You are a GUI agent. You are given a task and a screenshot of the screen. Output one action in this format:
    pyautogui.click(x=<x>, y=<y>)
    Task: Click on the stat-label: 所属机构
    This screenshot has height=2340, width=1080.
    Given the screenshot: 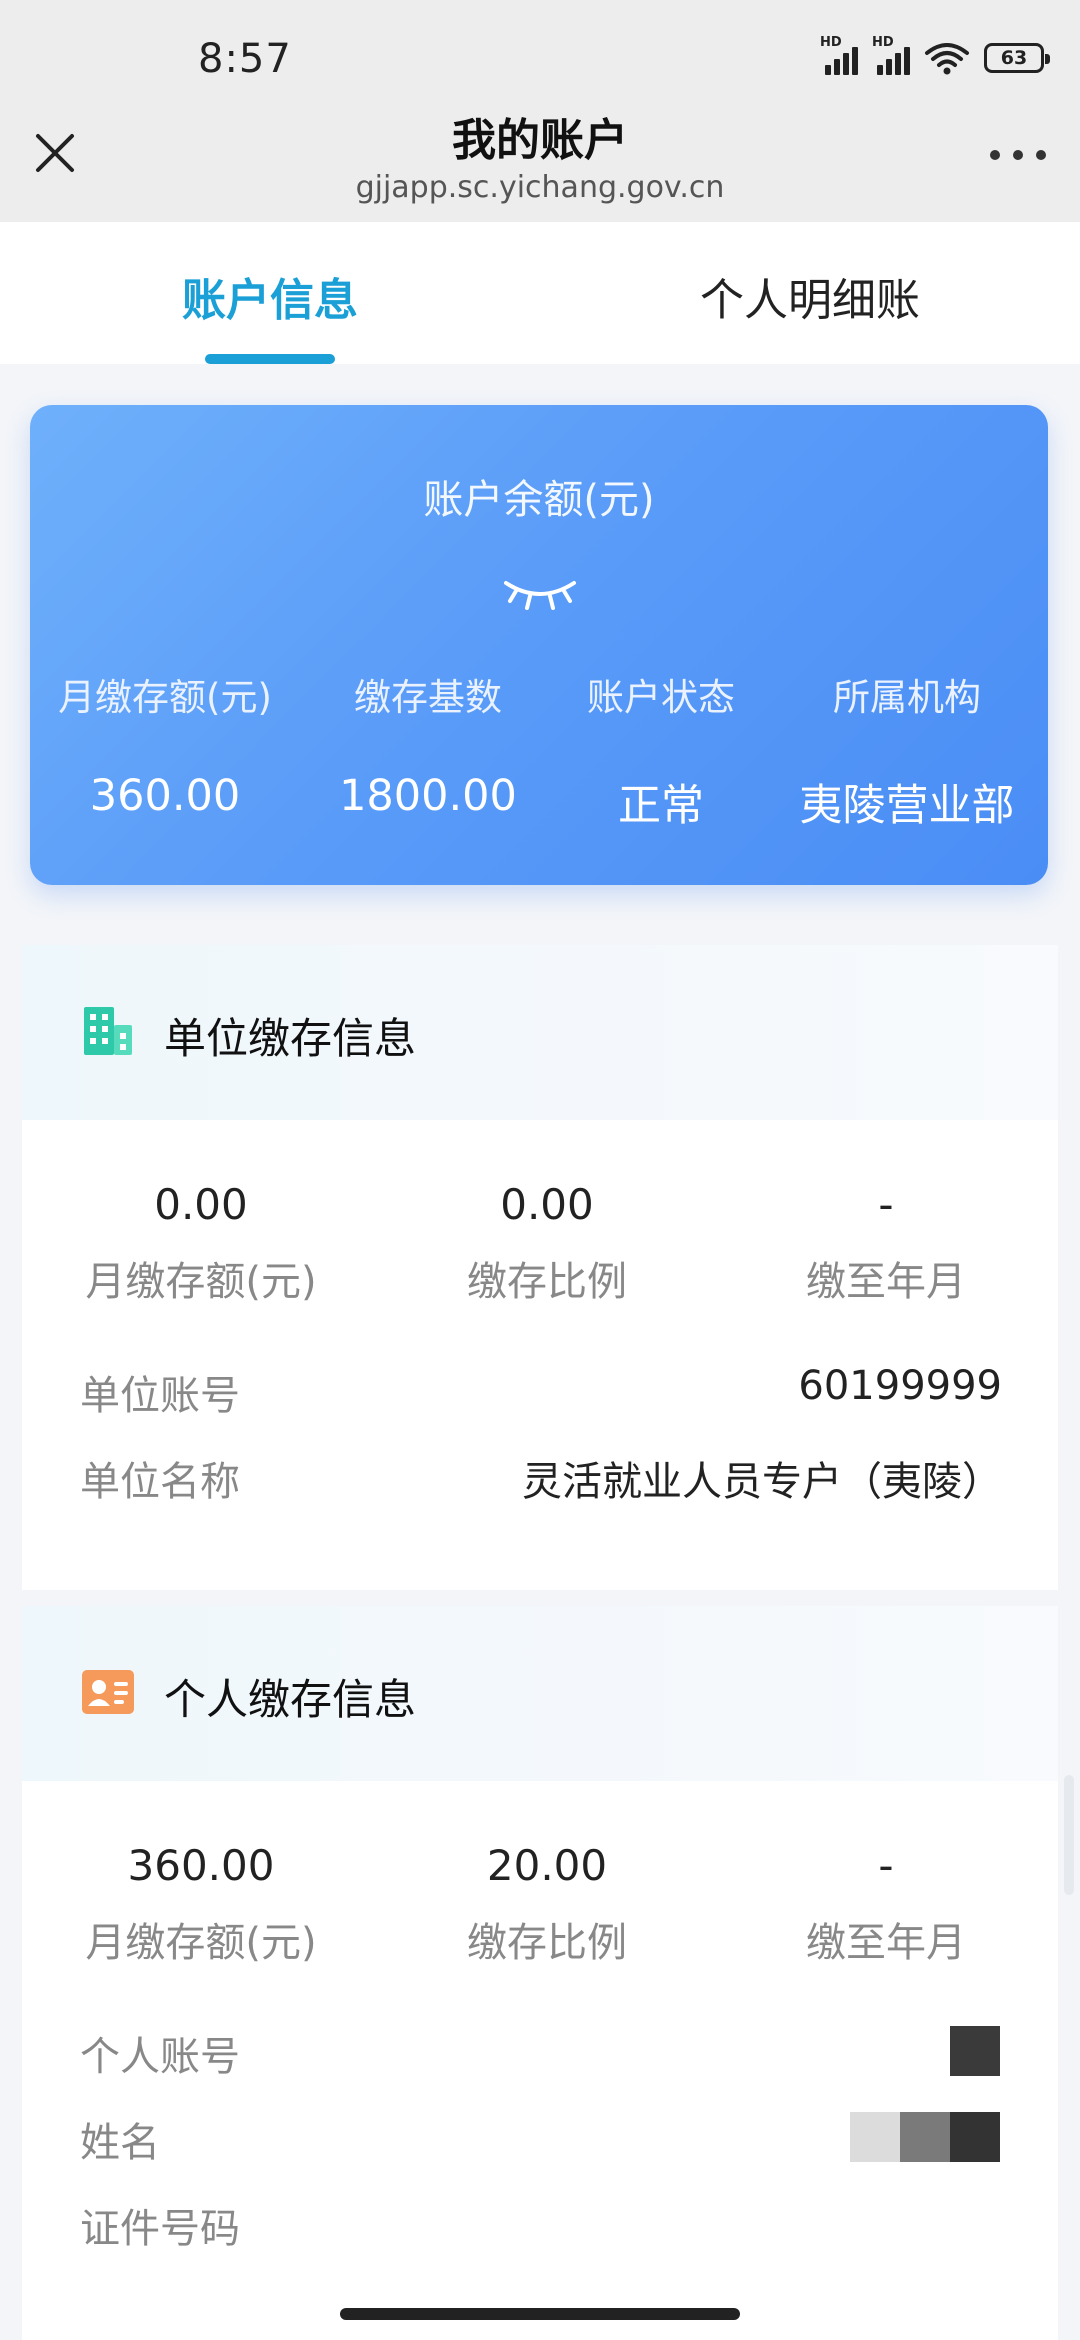 What is the action you would take?
    pyautogui.click(x=907, y=697)
    